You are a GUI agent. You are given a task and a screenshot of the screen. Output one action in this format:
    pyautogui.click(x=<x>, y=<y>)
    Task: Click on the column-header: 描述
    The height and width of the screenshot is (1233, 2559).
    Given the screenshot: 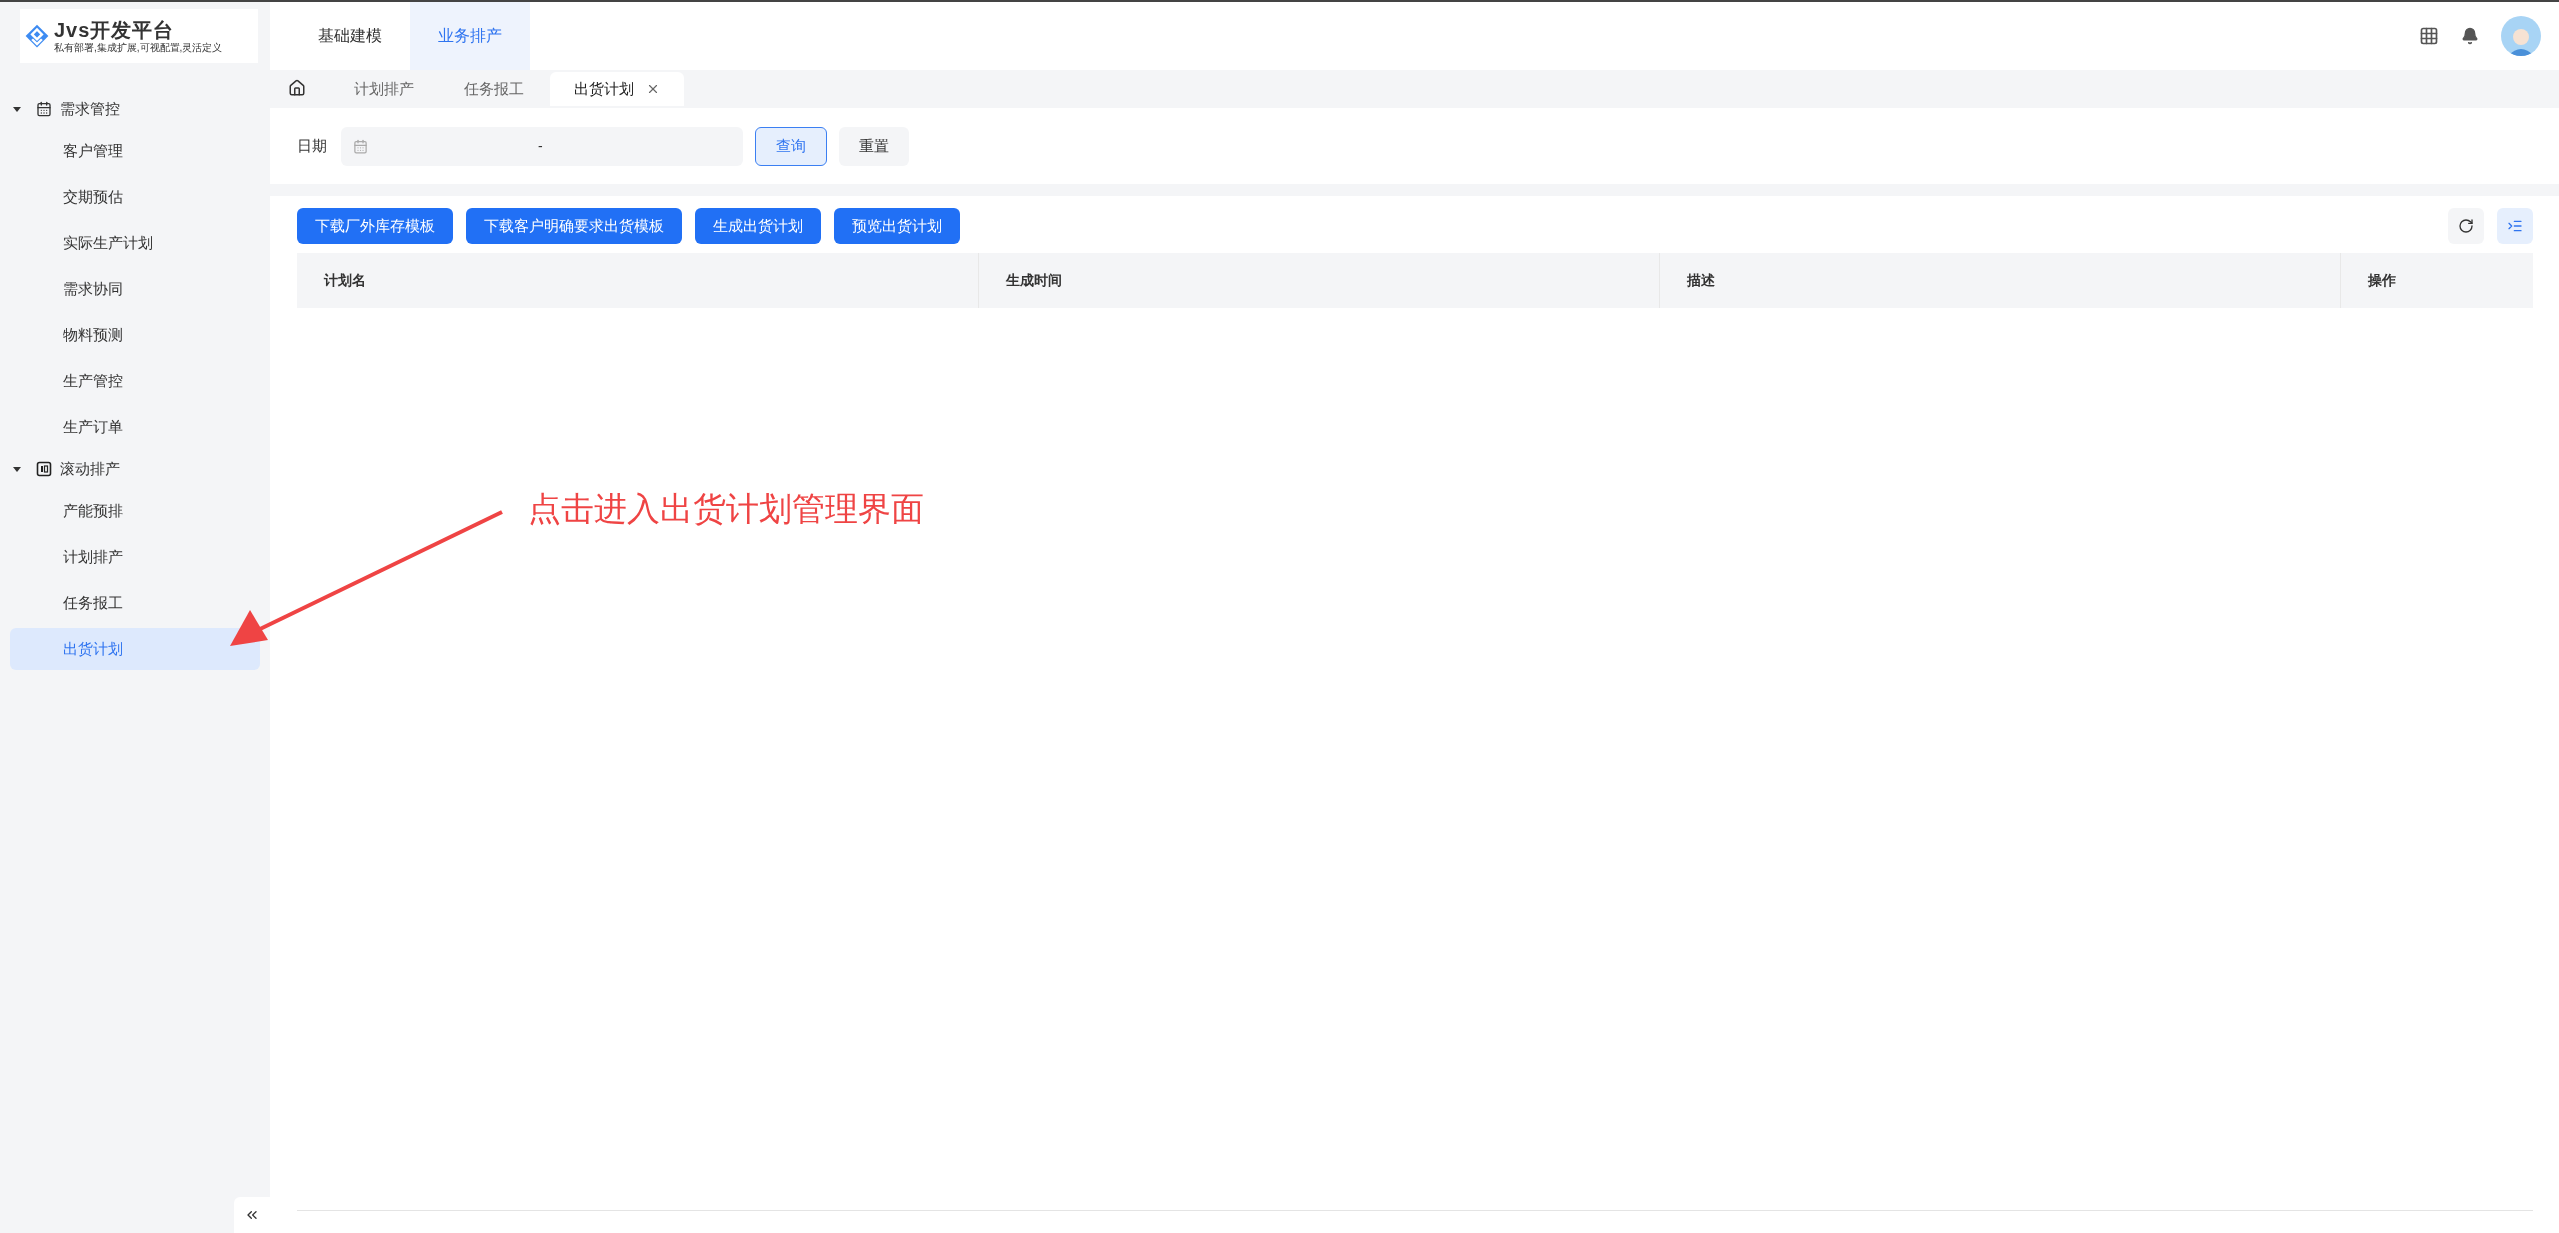 What is the action you would take?
    pyautogui.click(x=2000, y=280)
    